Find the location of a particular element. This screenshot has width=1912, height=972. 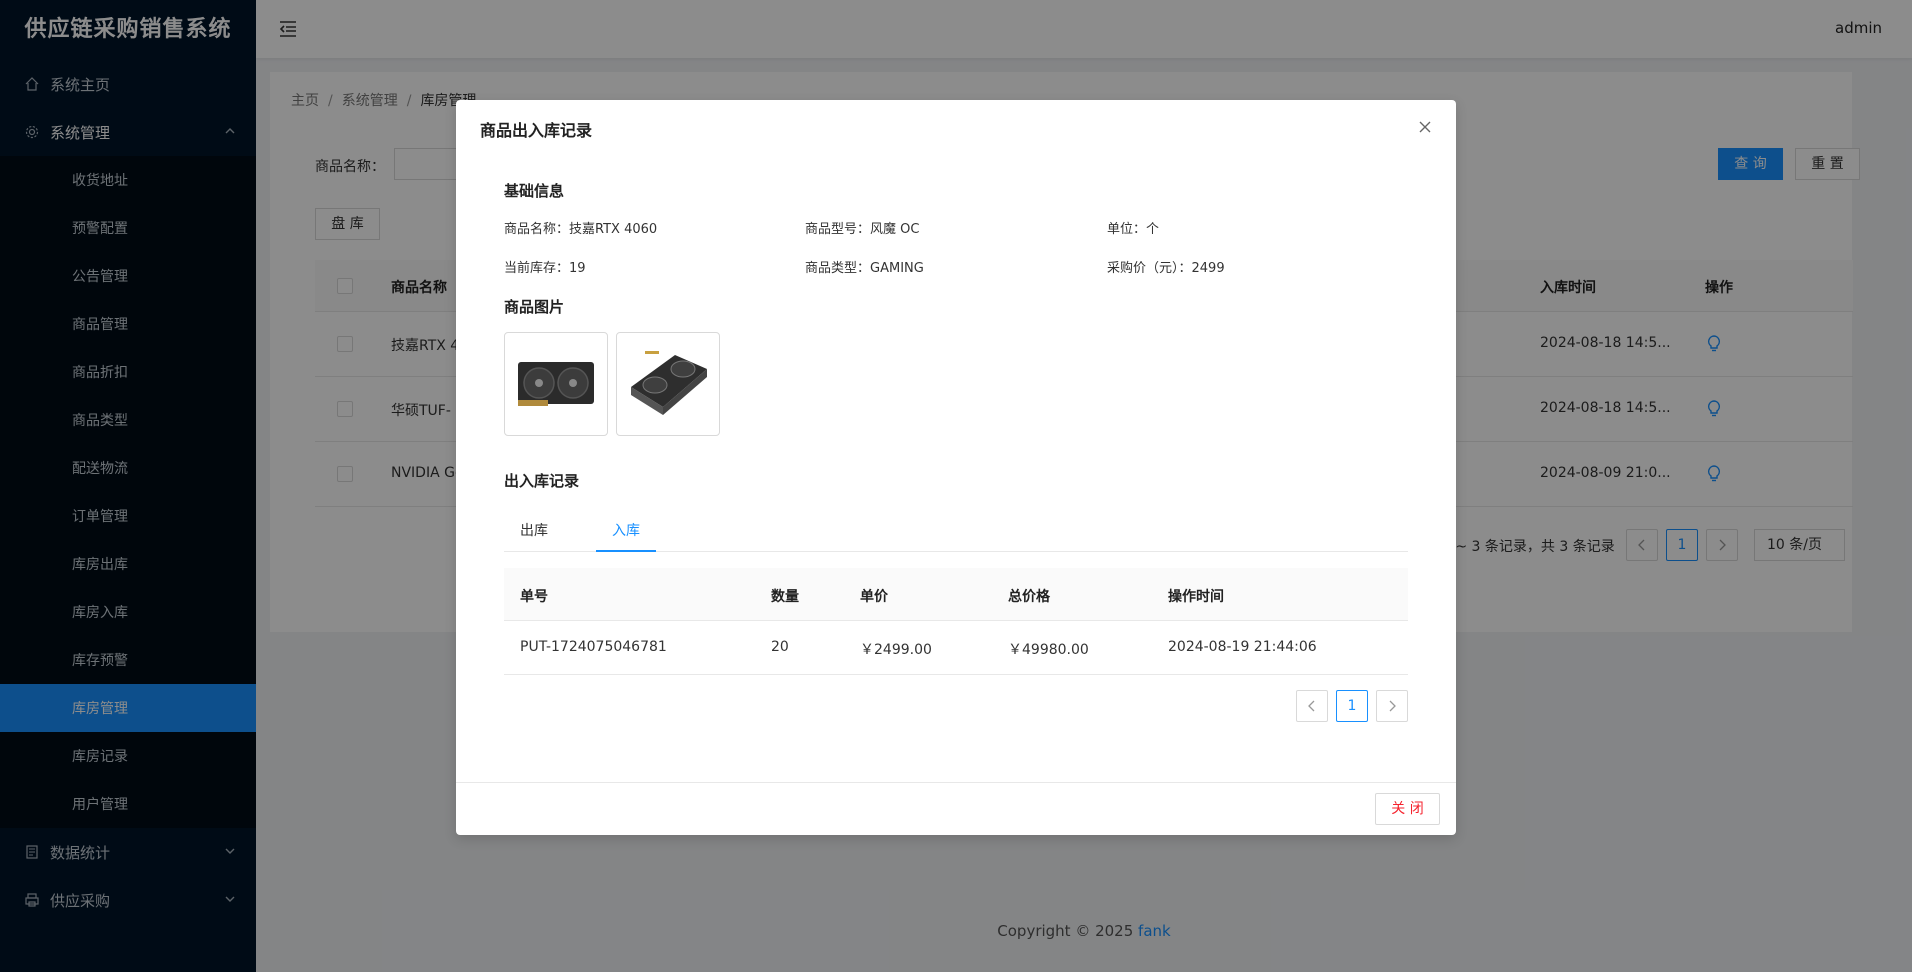

column-header: 总价格 is located at coordinates (1029, 597).